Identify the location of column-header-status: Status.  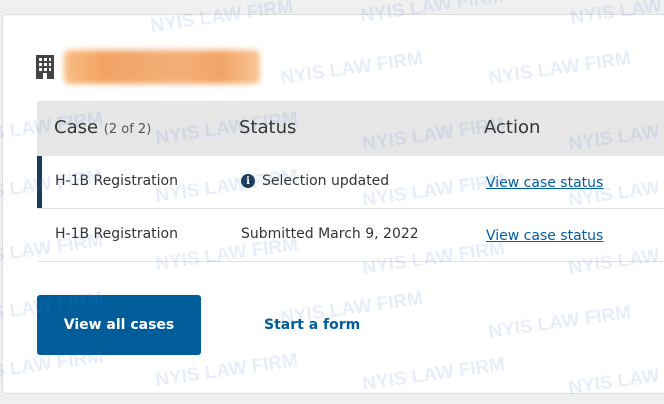
(268, 127).